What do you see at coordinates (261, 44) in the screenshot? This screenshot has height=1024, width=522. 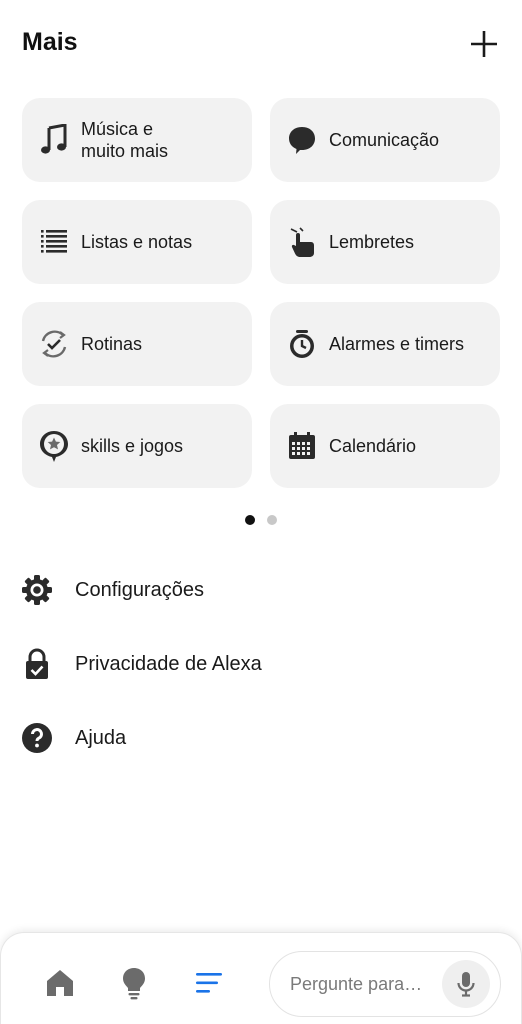 I see `header: Mais` at bounding box center [261, 44].